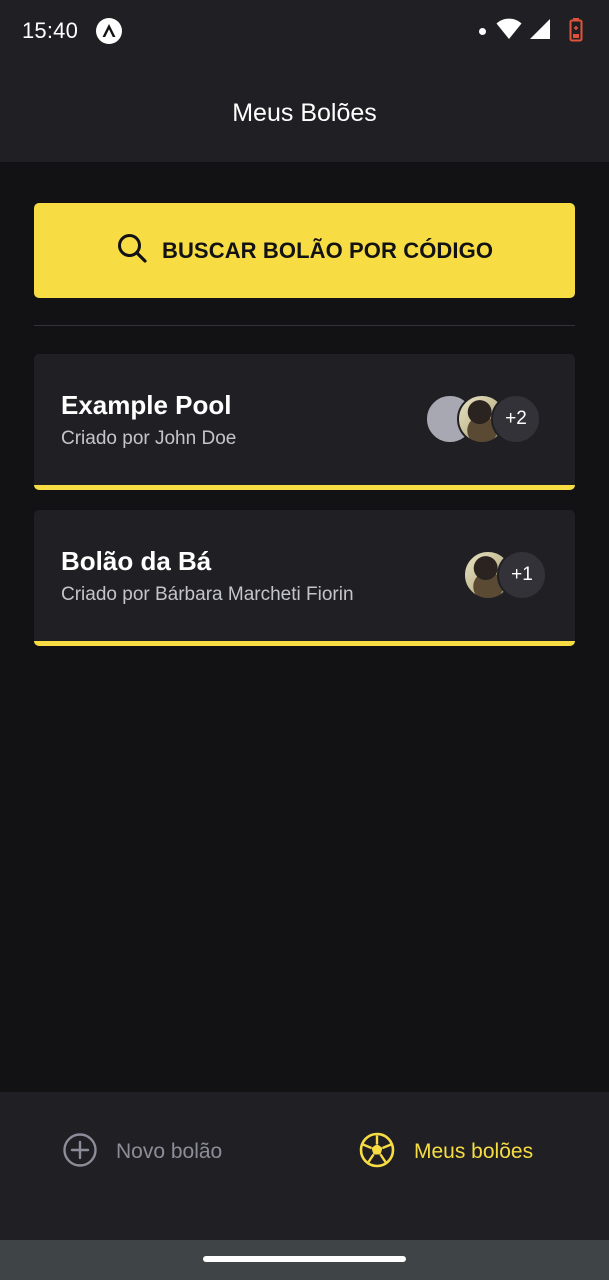  Describe the element at coordinates (377, 1152) in the screenshot. I see `soccer-ball-icon` at that location.